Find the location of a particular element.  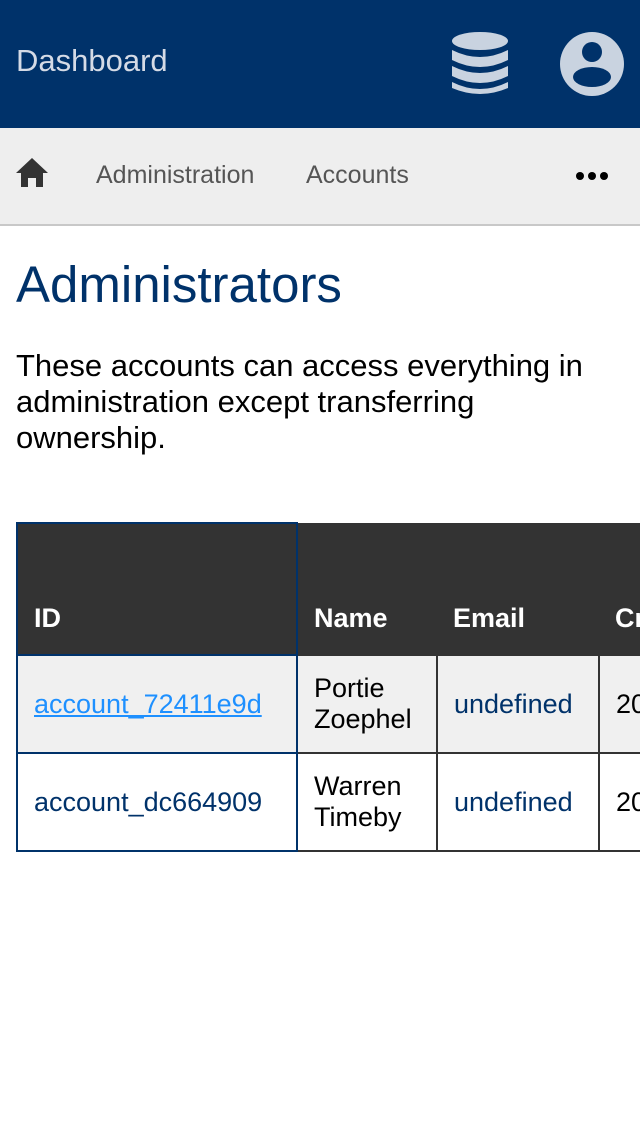

top-app-bar: Dashboard is located at coordinates (320, 64).